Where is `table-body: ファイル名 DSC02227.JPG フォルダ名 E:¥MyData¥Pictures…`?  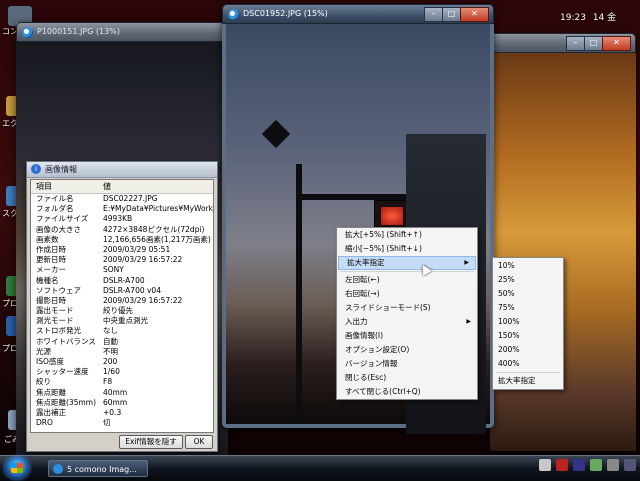 table-body: ファイル名 DSC02227.JPG フォルダ名 E:¥MyData¥Pictures… is located at coordinates (122, 311).